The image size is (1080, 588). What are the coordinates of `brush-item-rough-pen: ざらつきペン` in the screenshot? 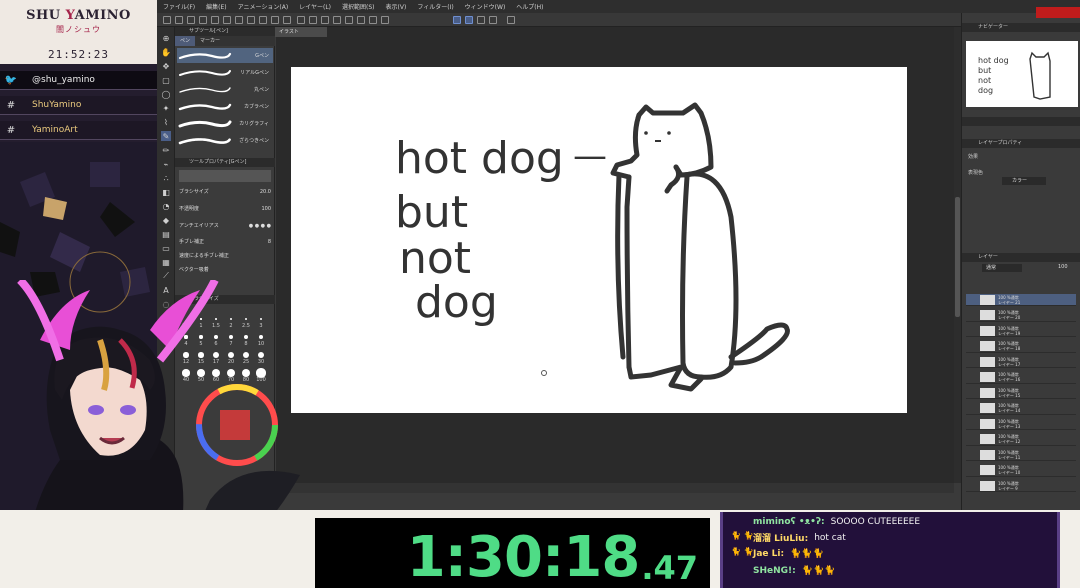 It's located at (225, 140).